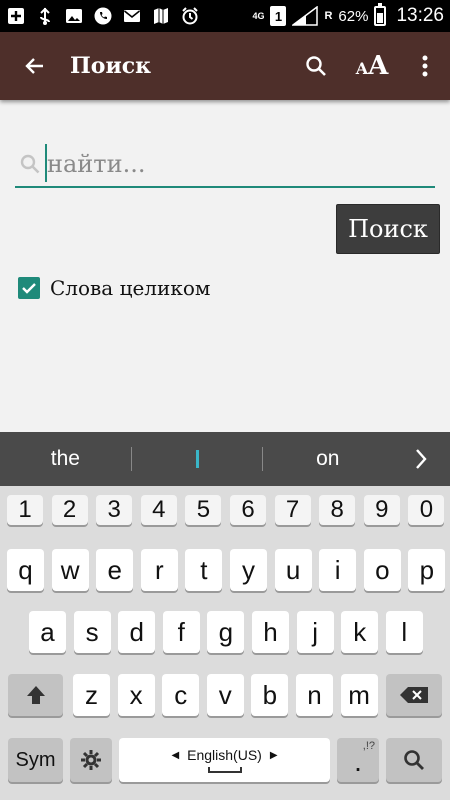  I want to click on network-type: 4G, so click(258, 15).